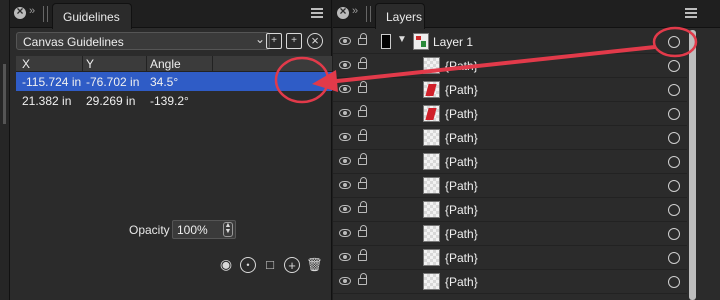  I want to click on cell-y: -76.702 in, so click(113, 82).